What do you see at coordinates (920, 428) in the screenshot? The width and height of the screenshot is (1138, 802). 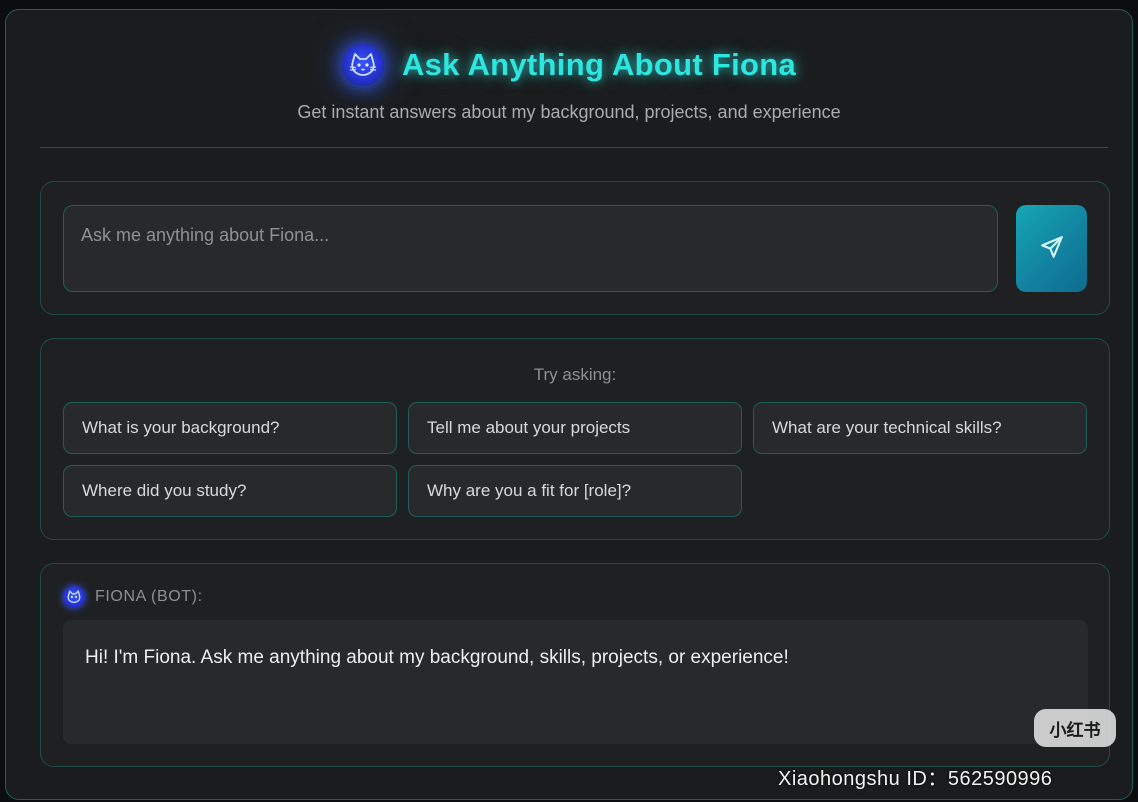 I see `suggestion-chip-skills: What are your technical skills?` at bounding box center [920, 428].